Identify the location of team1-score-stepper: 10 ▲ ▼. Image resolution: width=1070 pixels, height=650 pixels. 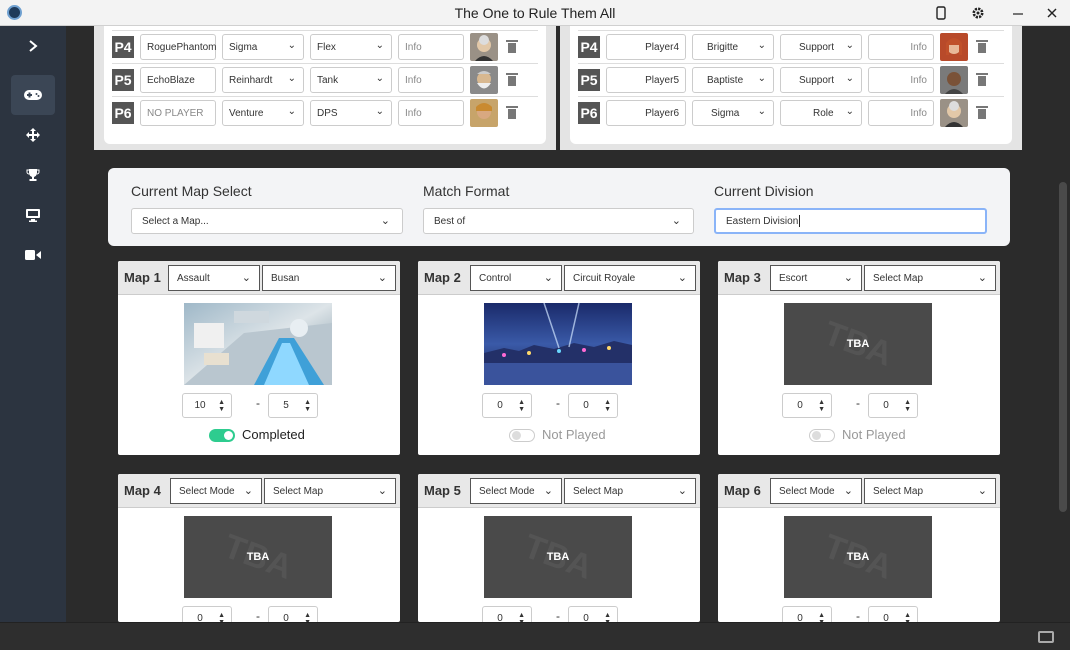
(207, 405).